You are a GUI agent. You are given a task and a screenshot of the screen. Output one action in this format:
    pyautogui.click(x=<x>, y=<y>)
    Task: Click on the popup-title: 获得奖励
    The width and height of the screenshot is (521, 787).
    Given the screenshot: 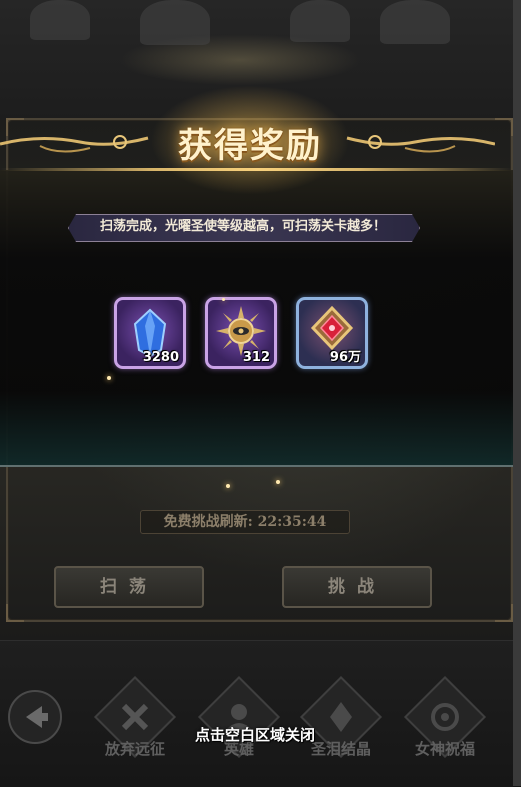 What is the action you would take?
    pyautogui.click(x=250, y=146)
    